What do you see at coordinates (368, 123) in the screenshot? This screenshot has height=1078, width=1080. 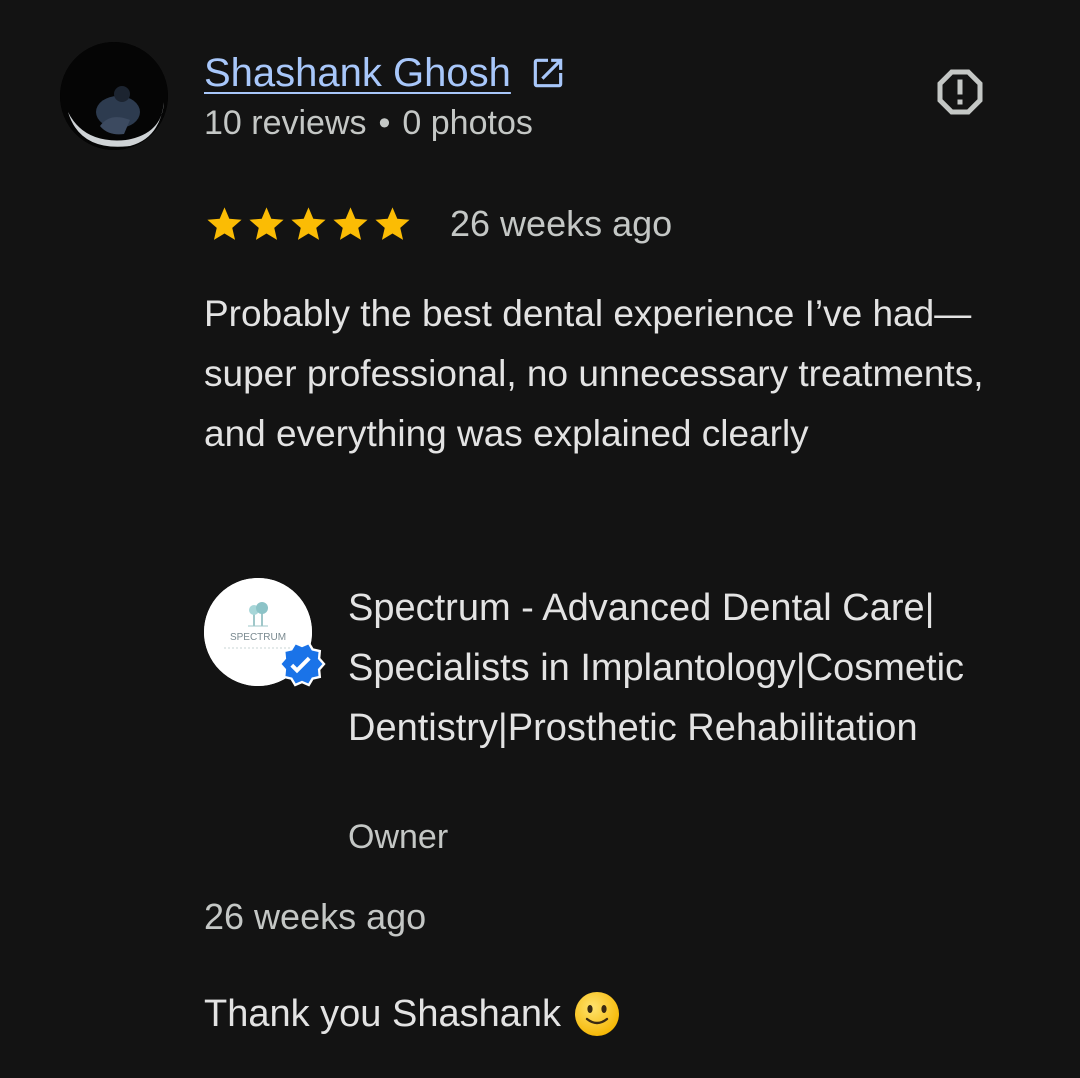 I see `reviewer-meta: 10 reviews • 0 photos` at bounding box center [368, 123].